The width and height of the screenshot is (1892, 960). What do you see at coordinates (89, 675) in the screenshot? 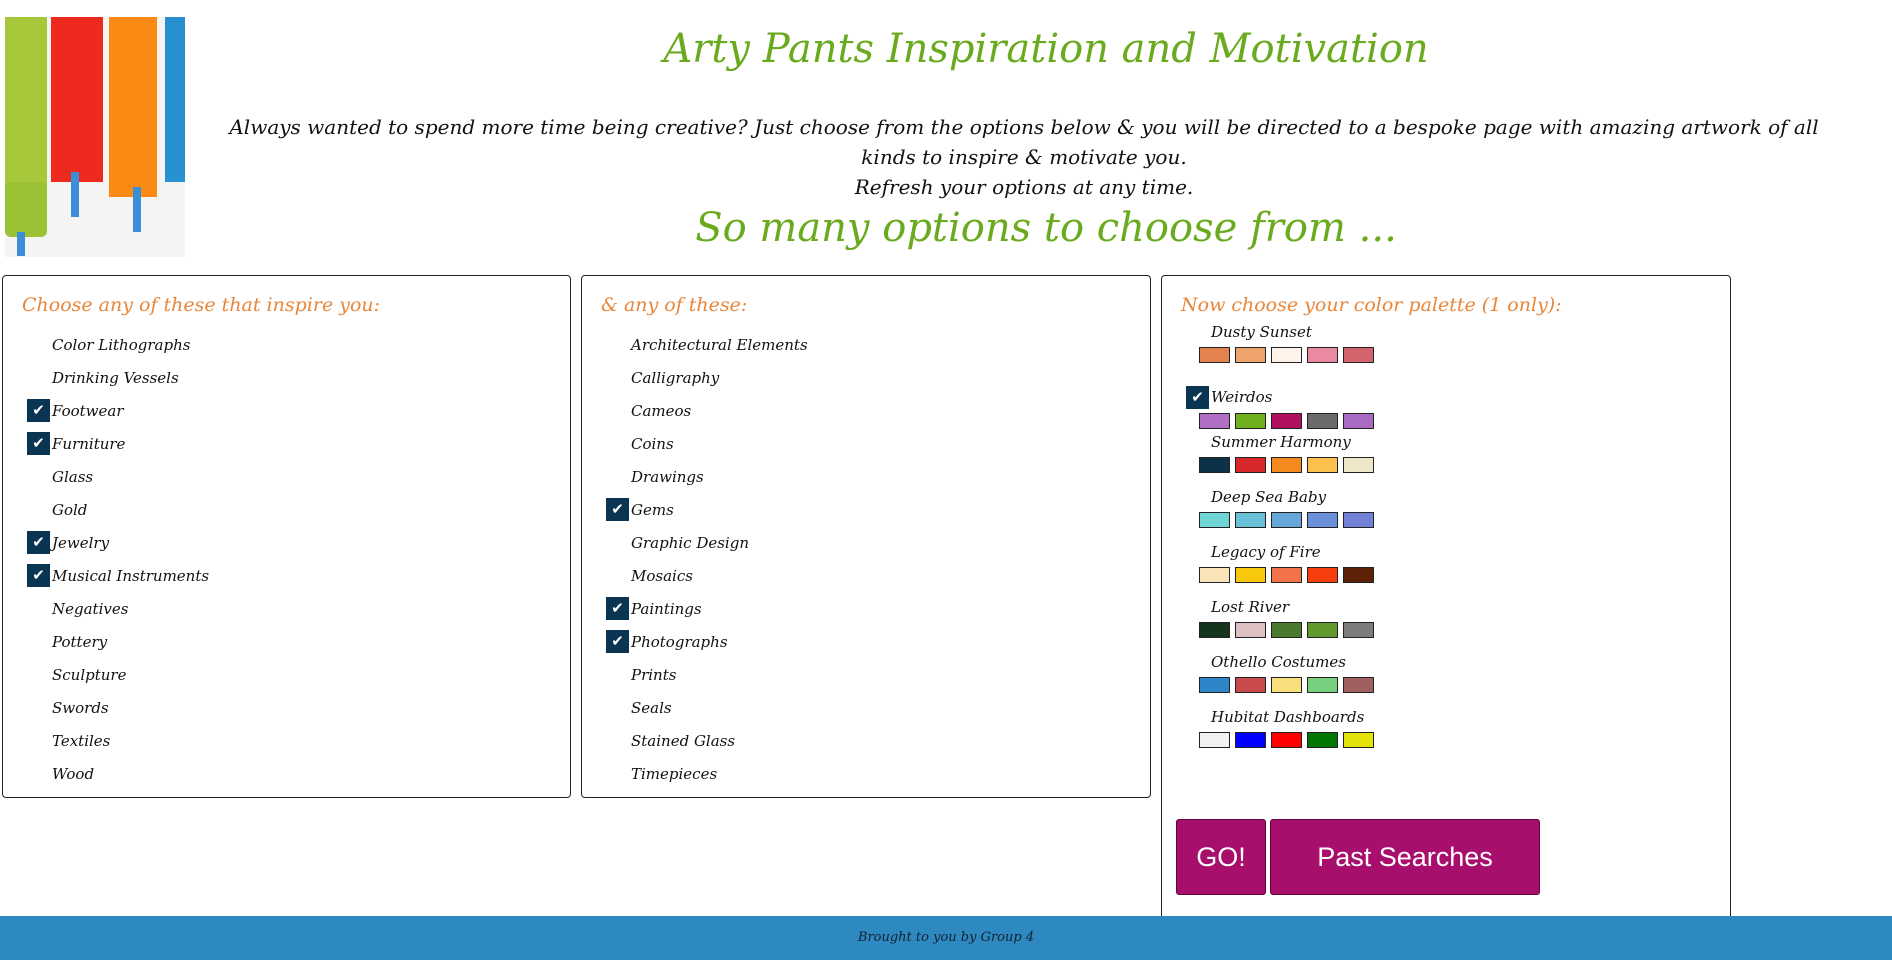
I see `option-label: Sculpture` at bounding box center [89, 675].